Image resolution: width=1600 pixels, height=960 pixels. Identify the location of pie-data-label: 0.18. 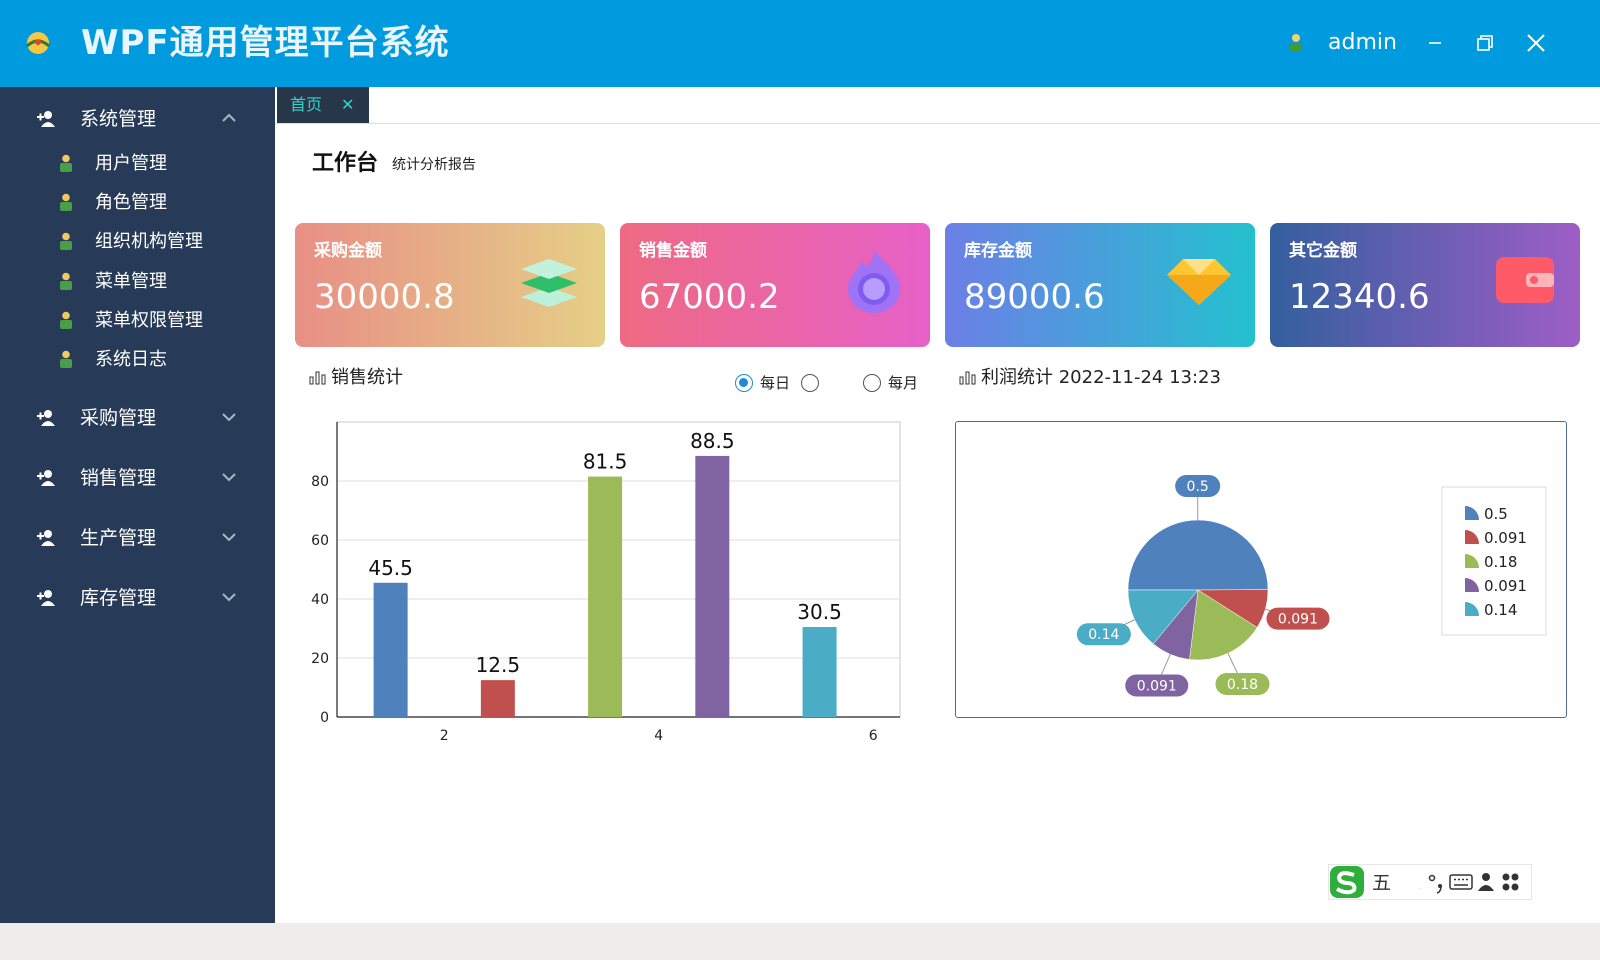
(1242, 685).